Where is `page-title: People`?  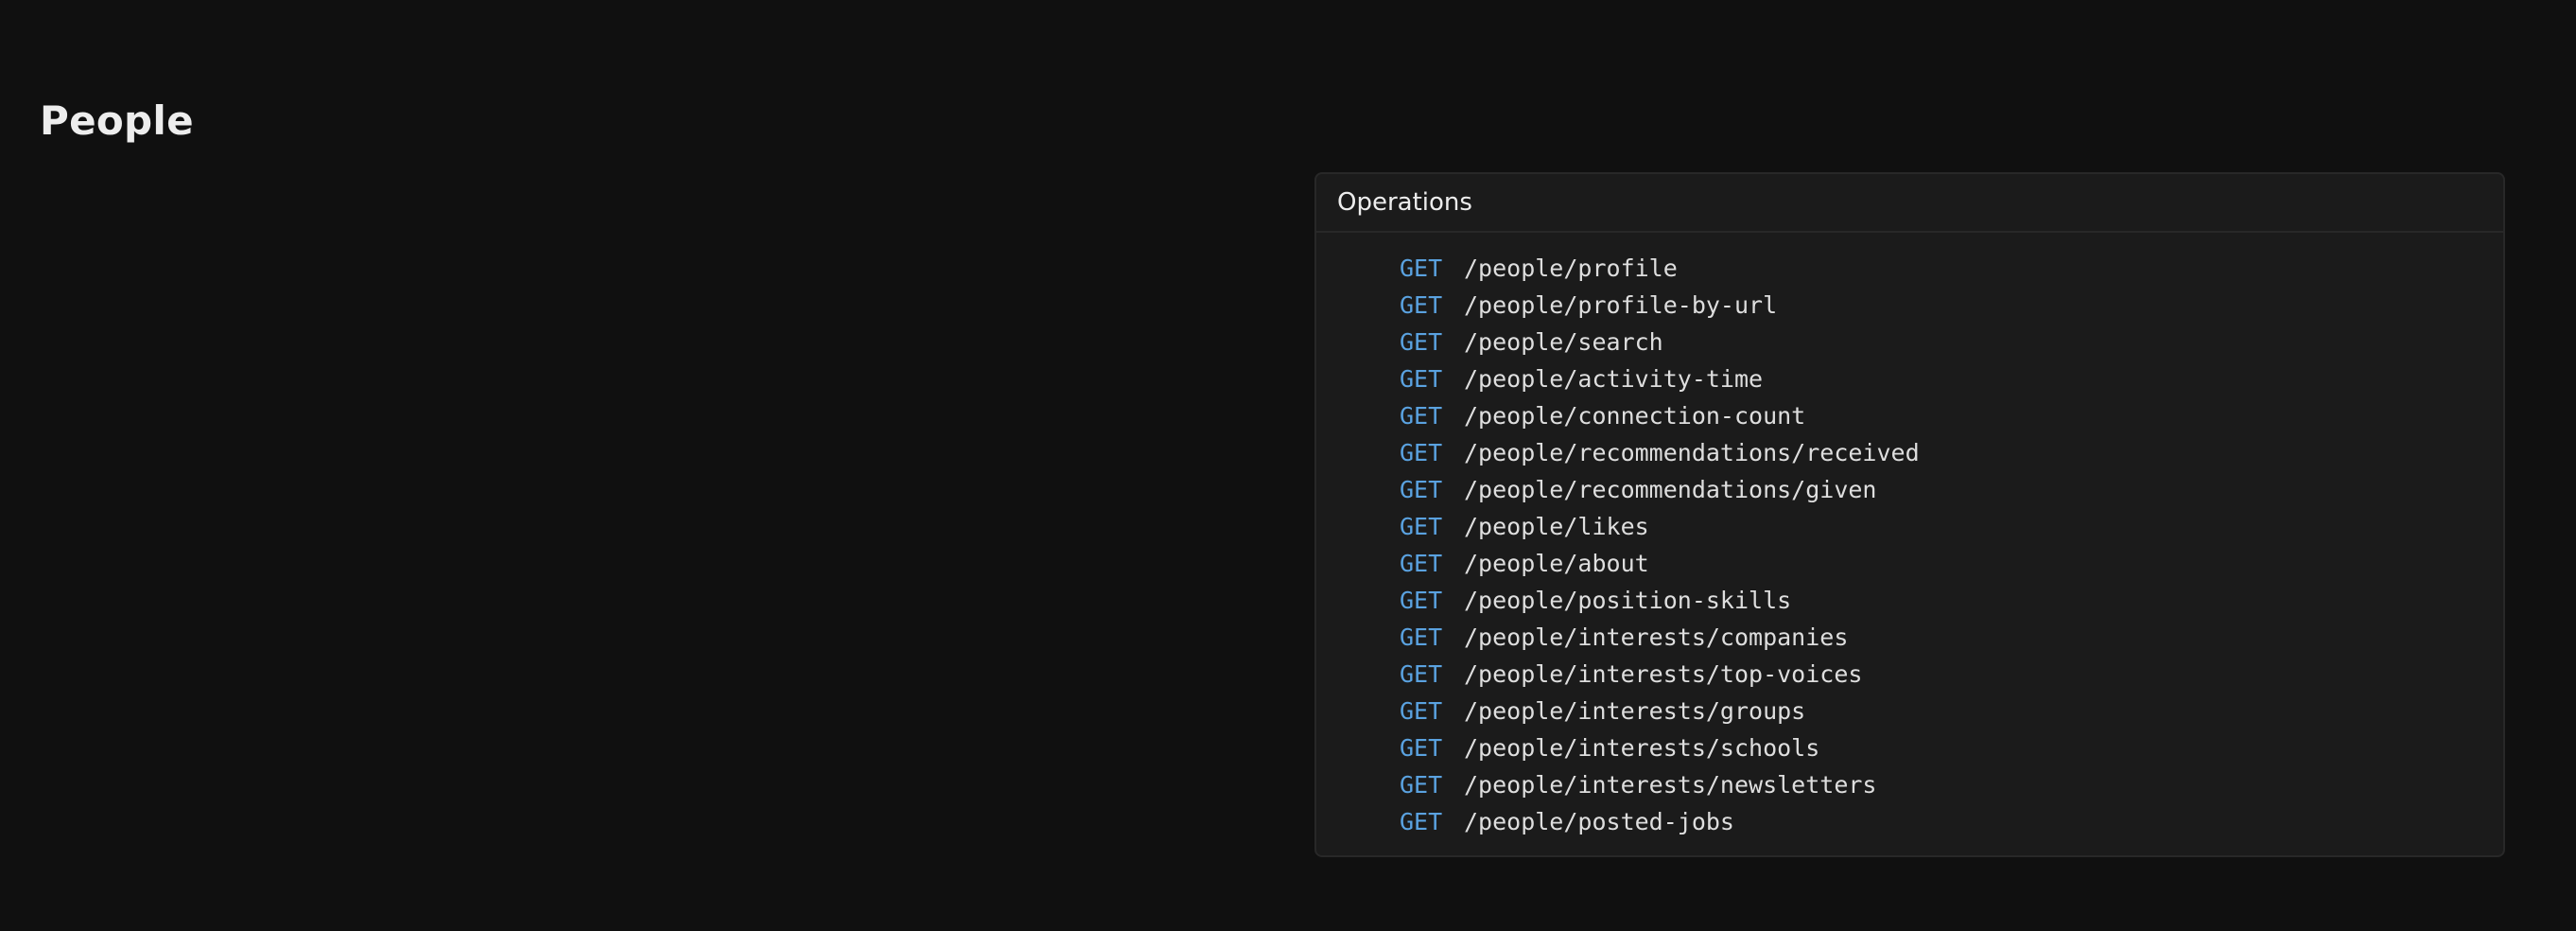
page-title: People is located at coordinates (117, 120).